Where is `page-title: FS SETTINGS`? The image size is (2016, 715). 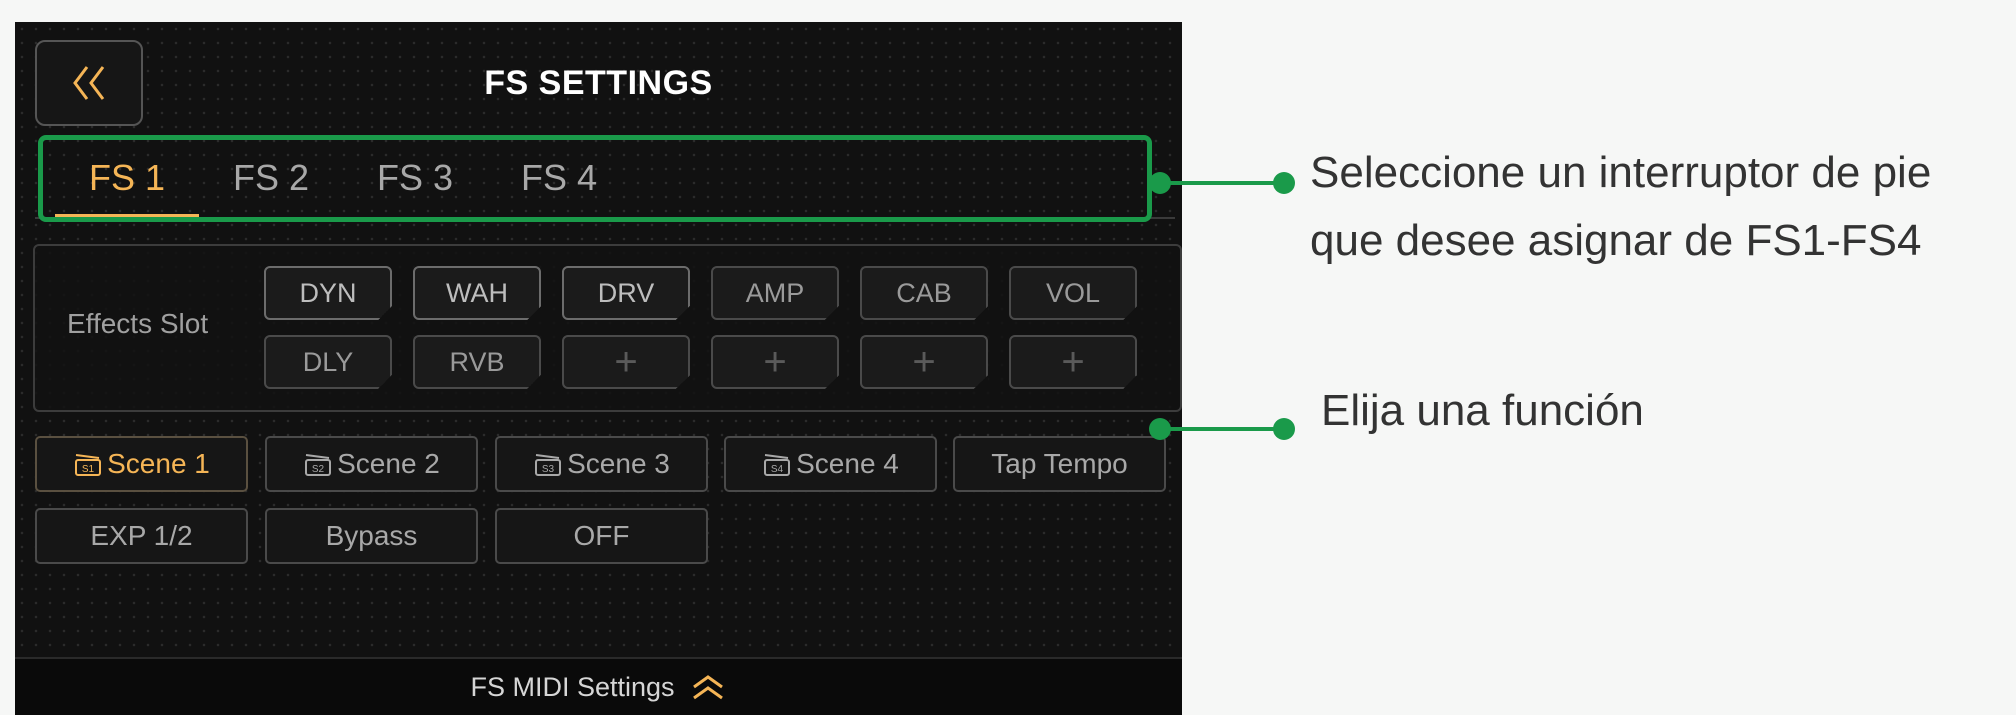
page-title: FS SETTINGS is located at coordinates (598, 83).